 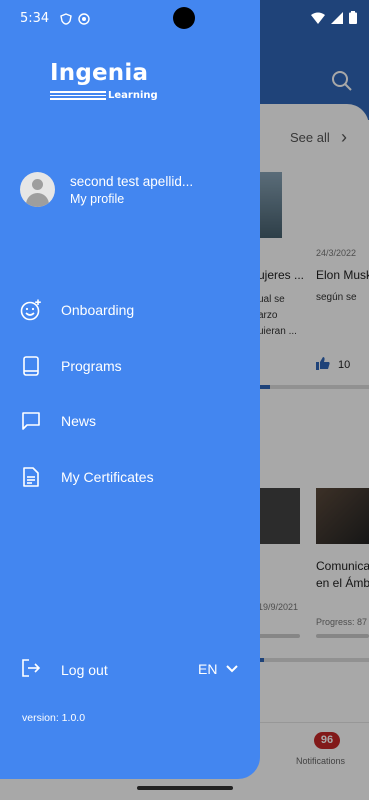 I want to click on menu-item-label: Onboarding, so click(x=98, y=310).